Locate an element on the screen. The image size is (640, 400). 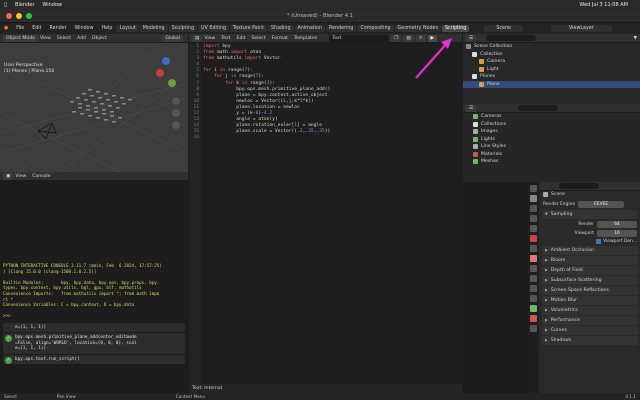
outliner-search-field is located at coordinates (511, 38).